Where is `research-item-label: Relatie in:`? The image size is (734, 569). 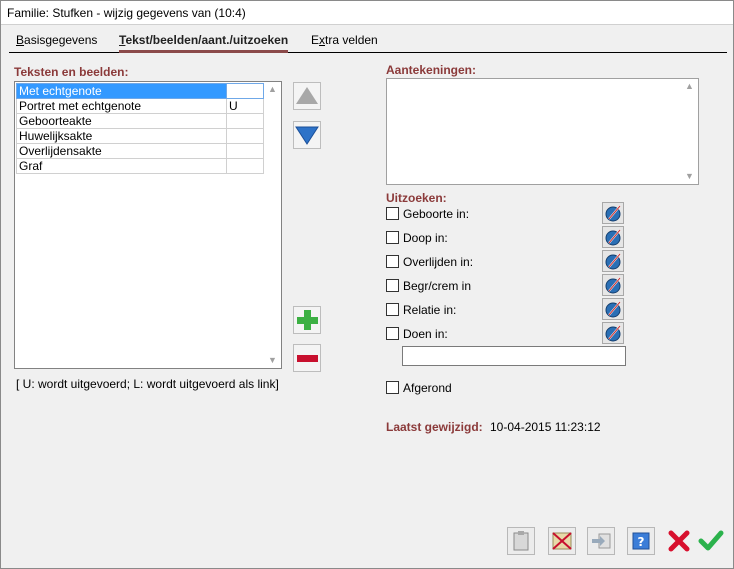 research-item-label: Relatie in: is located at coordinates (430, 310).